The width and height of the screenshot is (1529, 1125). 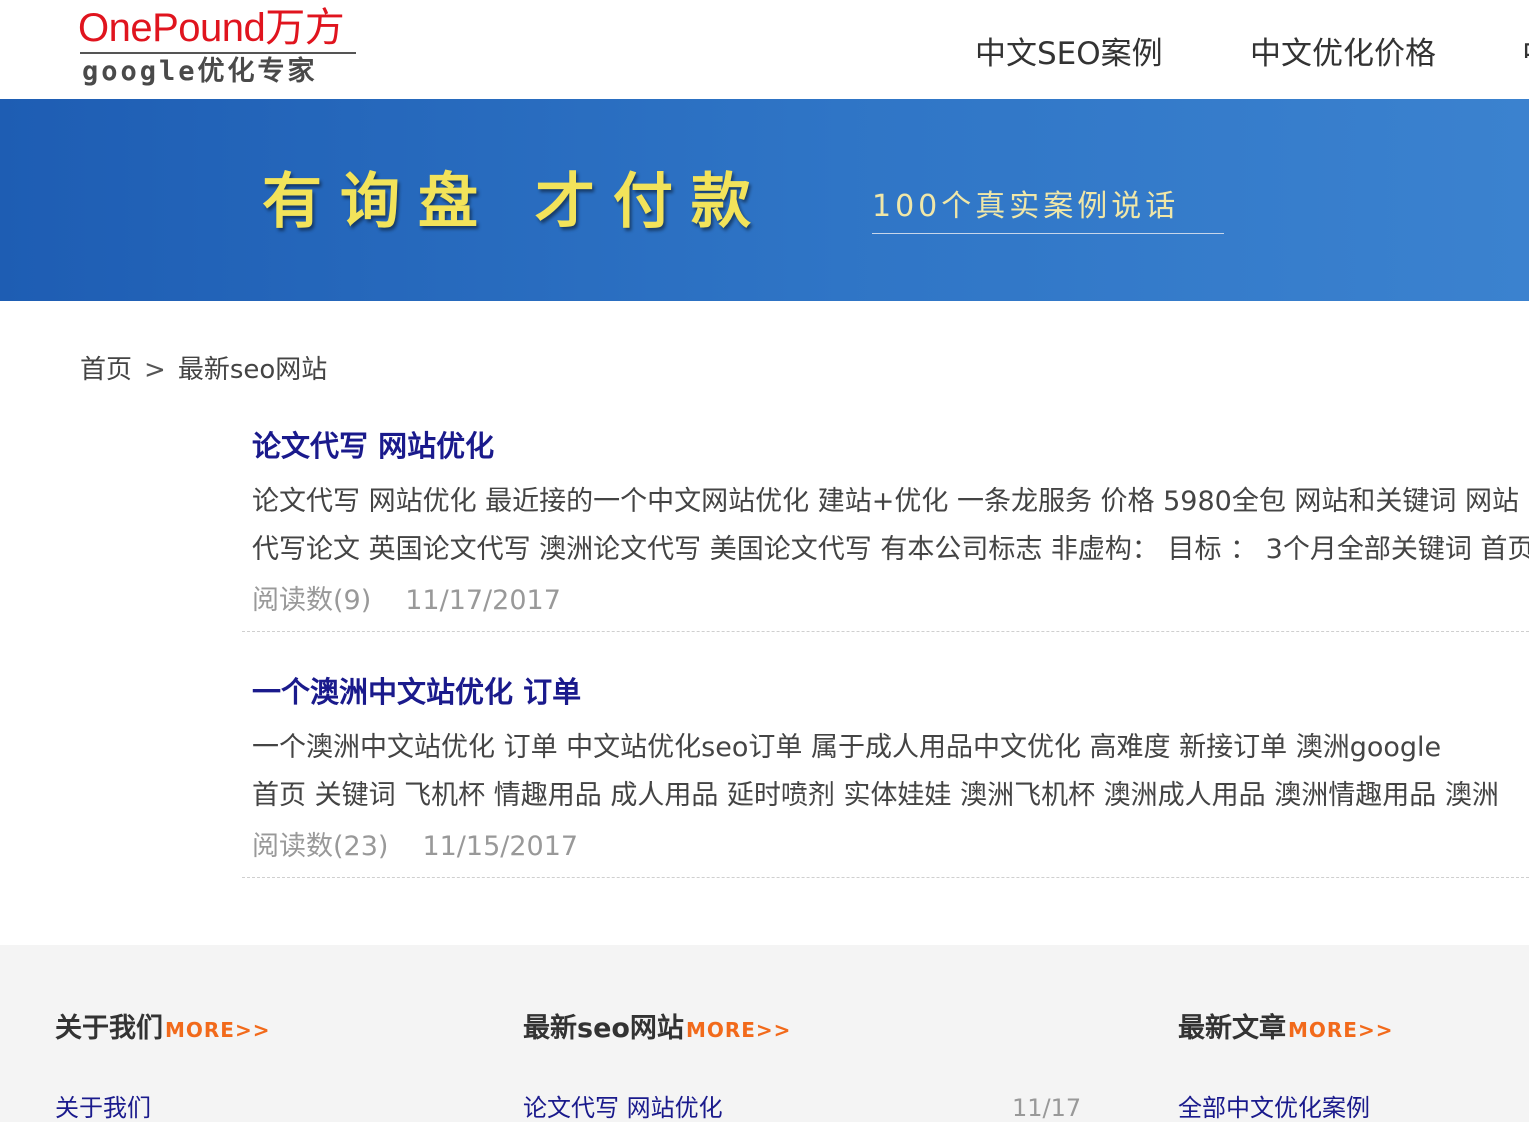 I want to click on nav-item-pricing: 中文优化价格, so click(x=1343, y=54).